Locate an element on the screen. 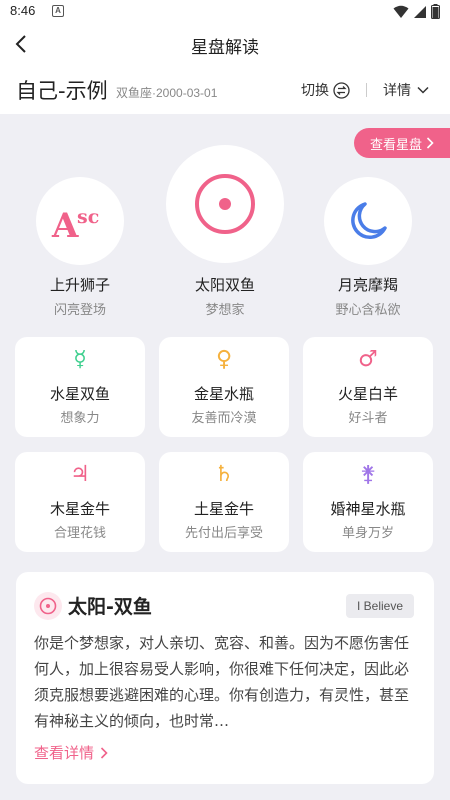 This screenshot has width=450, height=800. planet-card-venus: ♀ 金星水瓶 友善而冷漠 is located at coordinates (224, 387).